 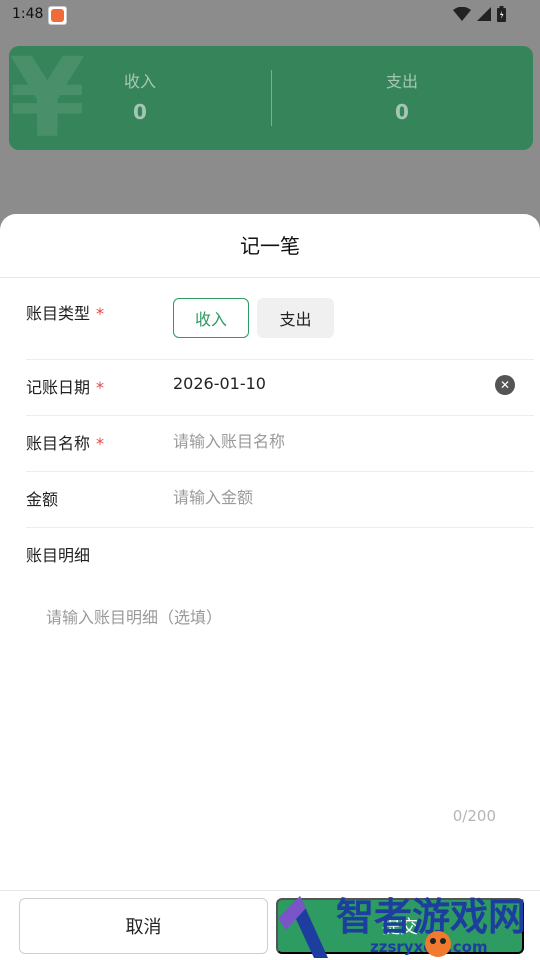 What do you see at coordinates (219, 383) in the screenshot?
I see `date-field: 2026-01-10` at bounding box center [219, 383].